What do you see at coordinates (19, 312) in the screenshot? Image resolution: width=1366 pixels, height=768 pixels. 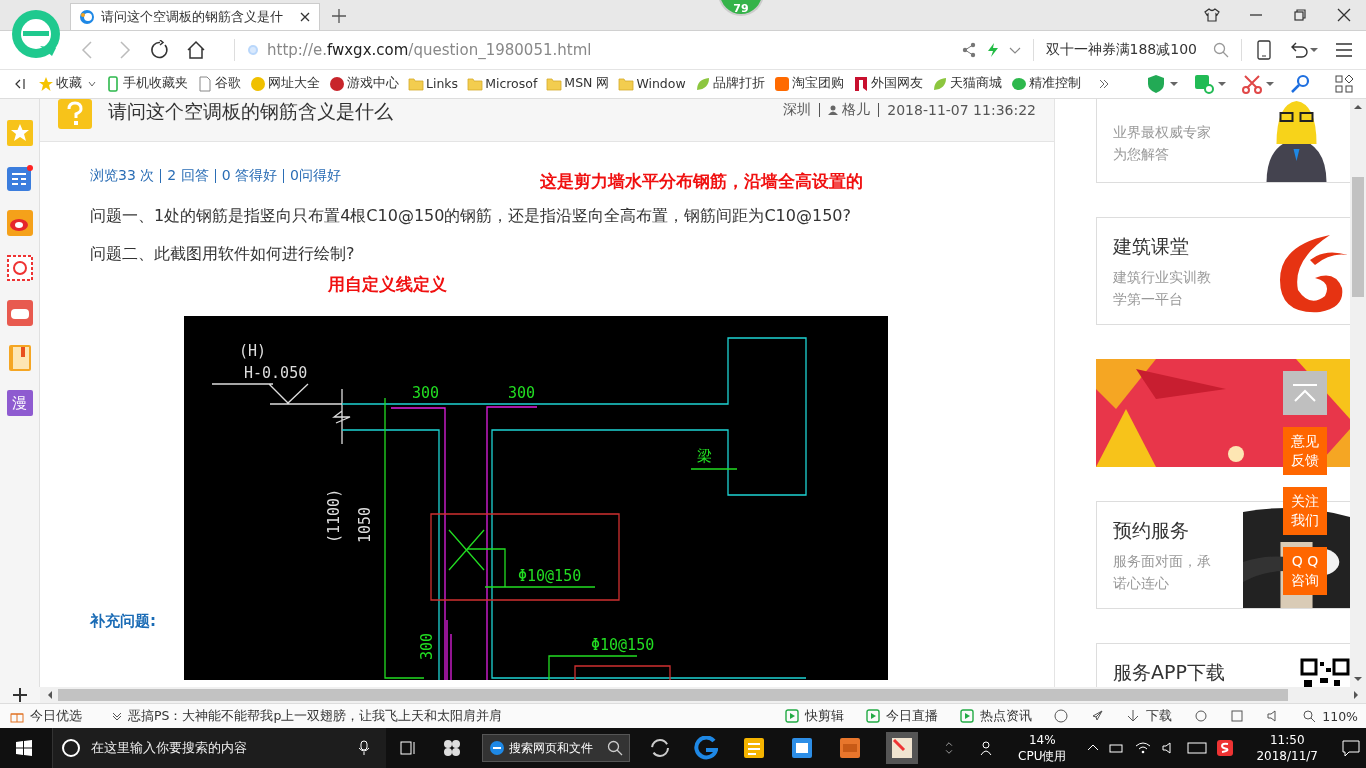 I see `gamepad-icon` at bounding box center [19, 312].